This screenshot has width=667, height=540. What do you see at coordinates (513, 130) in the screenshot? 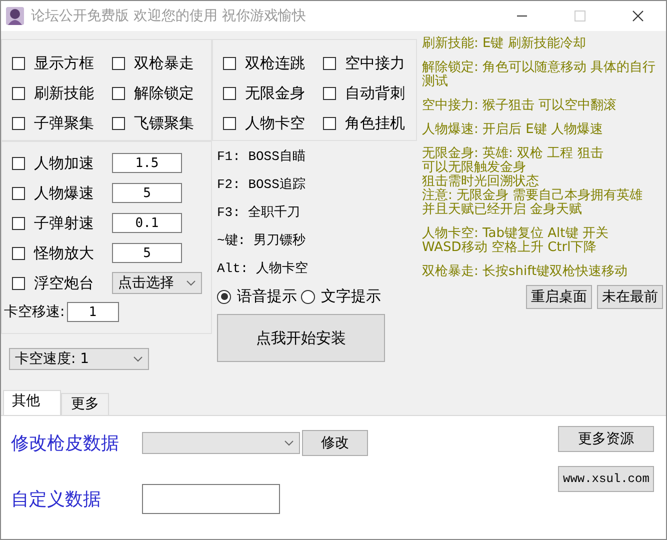
I see `note-text: 人物爆速: 开启后 E键 人物爆速` at bounding box center [513, 130].